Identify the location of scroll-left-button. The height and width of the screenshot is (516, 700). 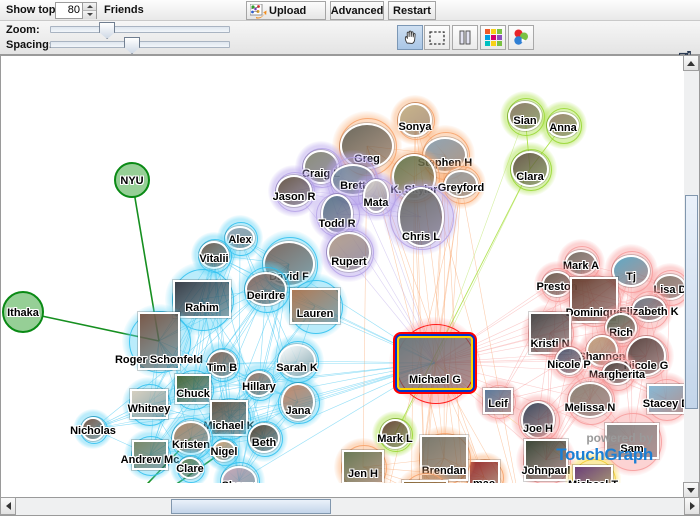
(8, 506).